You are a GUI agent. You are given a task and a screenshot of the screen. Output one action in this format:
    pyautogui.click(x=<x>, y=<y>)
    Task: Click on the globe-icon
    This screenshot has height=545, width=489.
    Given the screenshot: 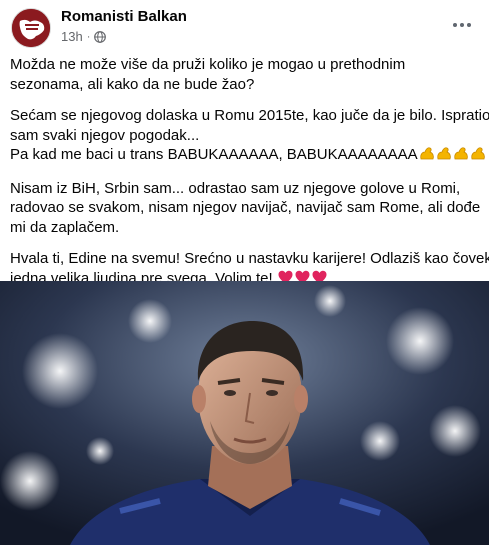 What is the action you would take?
    pyautogui.click(x=100, y=36)
    